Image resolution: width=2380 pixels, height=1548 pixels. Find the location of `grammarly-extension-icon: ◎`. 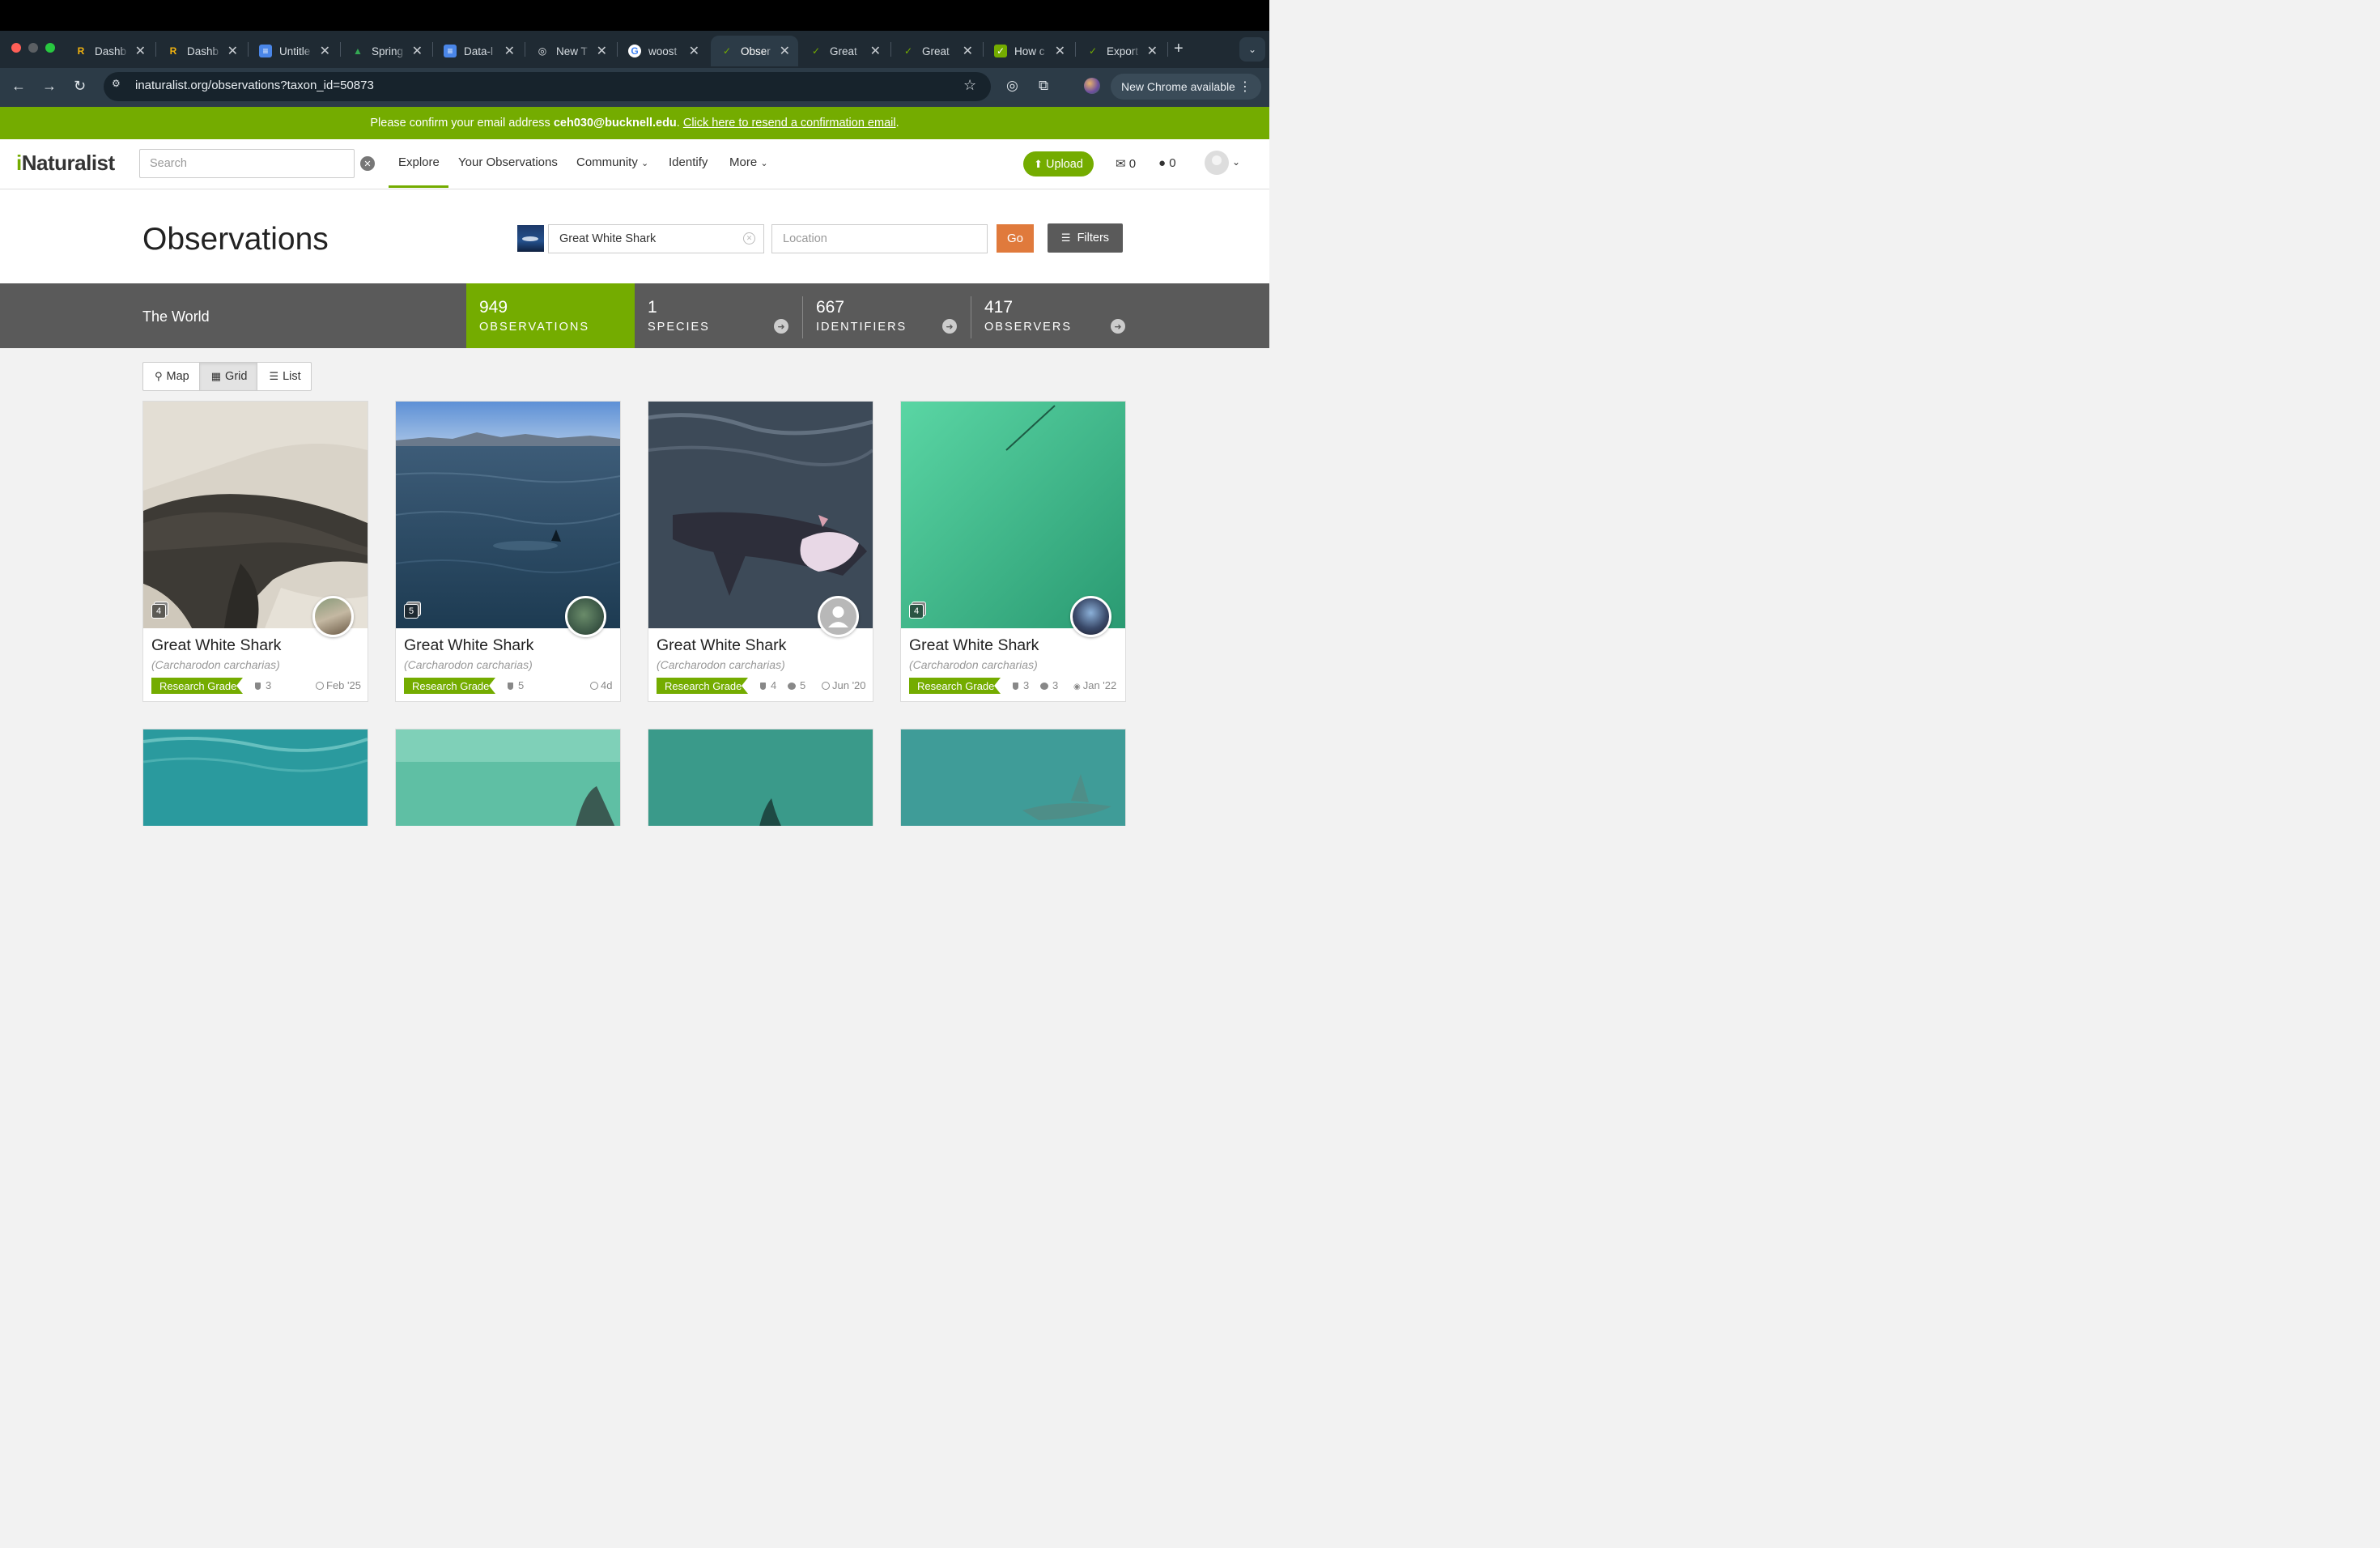

grammarly-extension-icon: ◎ is located at coordinates (1012, 86).